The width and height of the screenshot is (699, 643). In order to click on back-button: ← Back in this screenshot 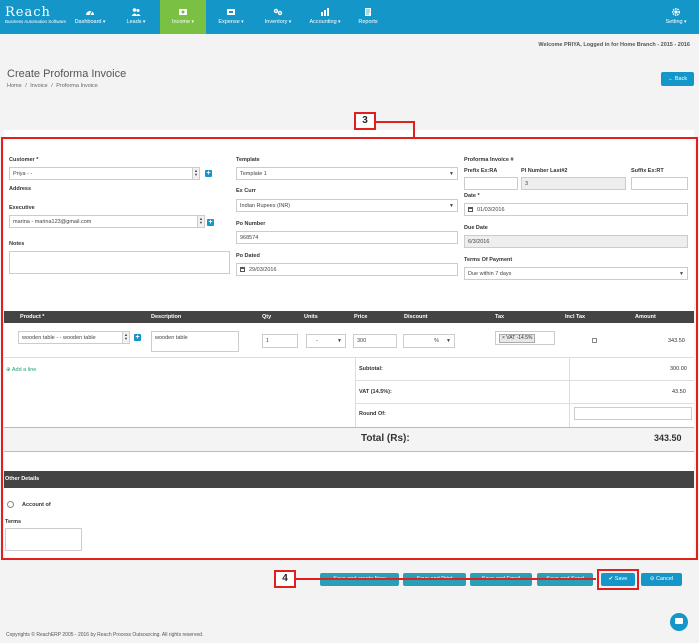, I will do `click(677, 79)`.